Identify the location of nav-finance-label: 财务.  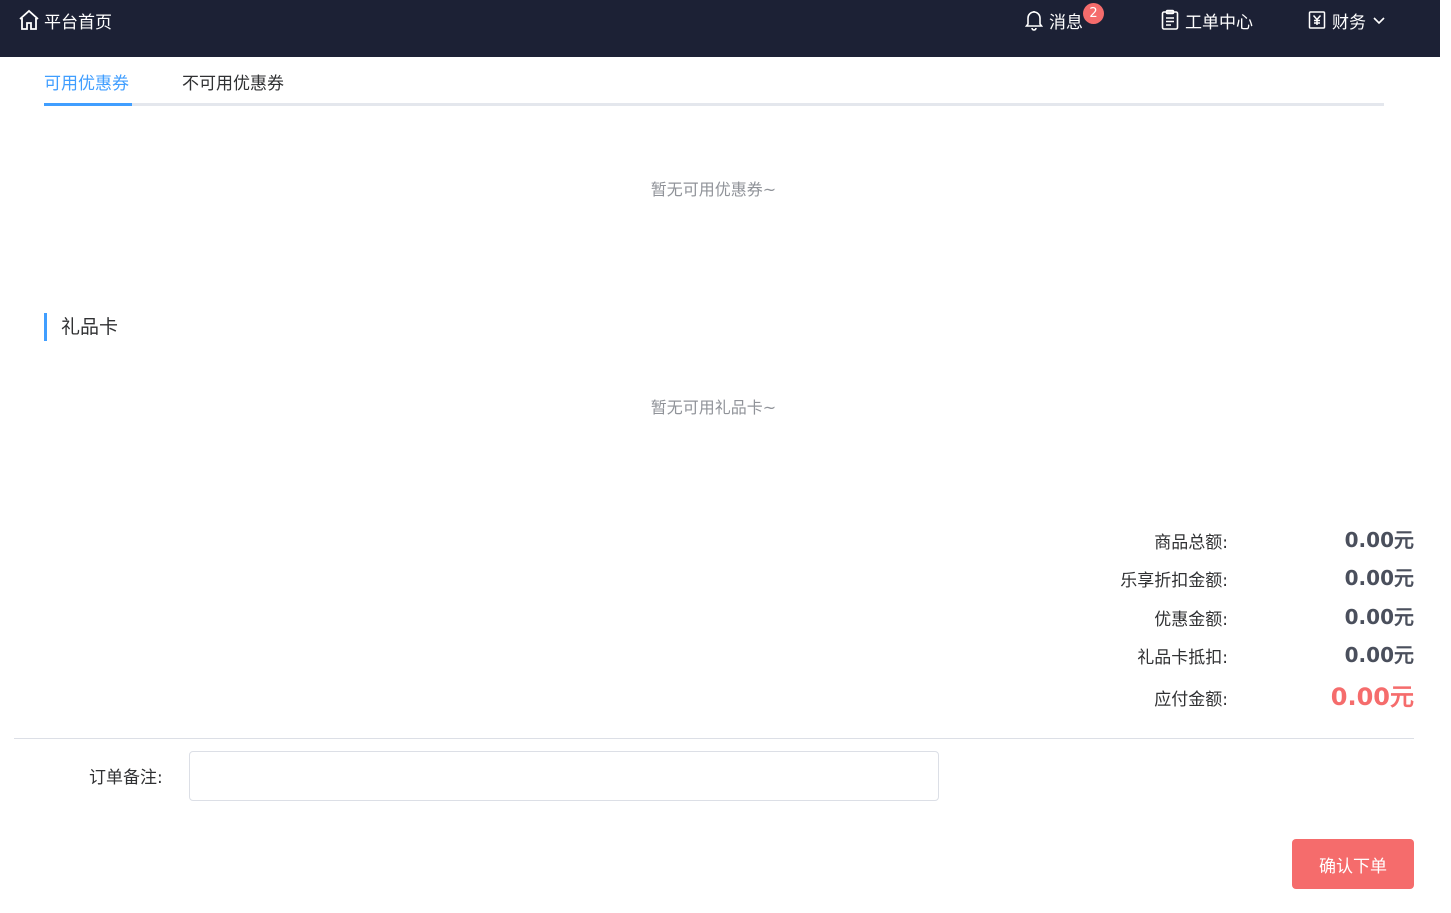
(1349, 22).